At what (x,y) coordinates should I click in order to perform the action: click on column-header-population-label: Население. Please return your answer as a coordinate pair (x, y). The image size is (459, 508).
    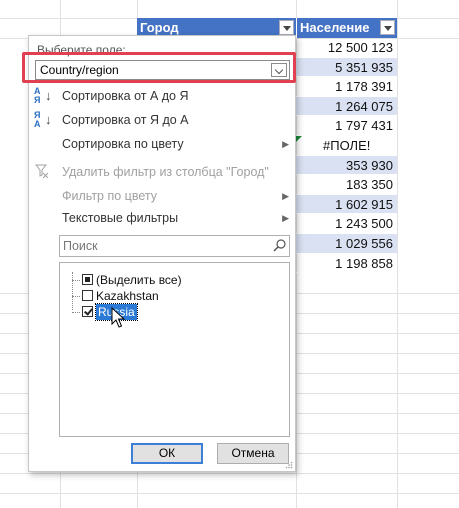
    Looking at the image, I should click on (335, 27).